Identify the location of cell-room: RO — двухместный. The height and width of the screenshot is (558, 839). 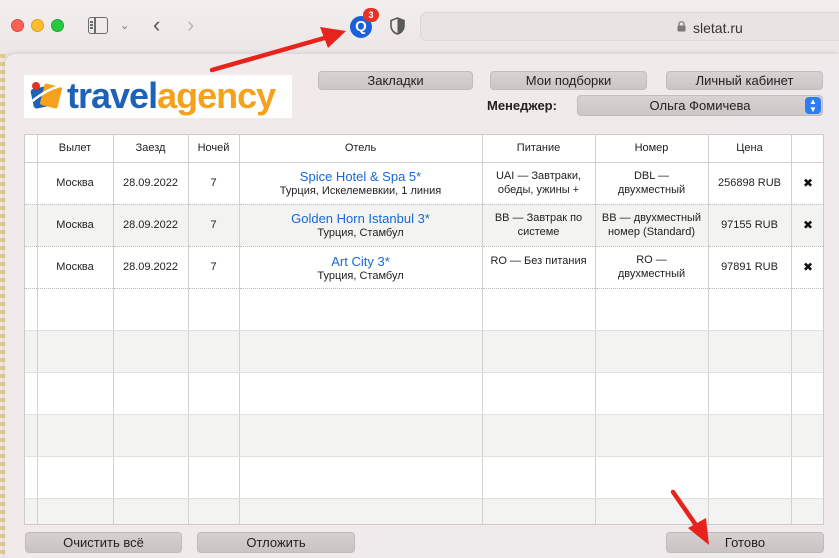
(652, 267).